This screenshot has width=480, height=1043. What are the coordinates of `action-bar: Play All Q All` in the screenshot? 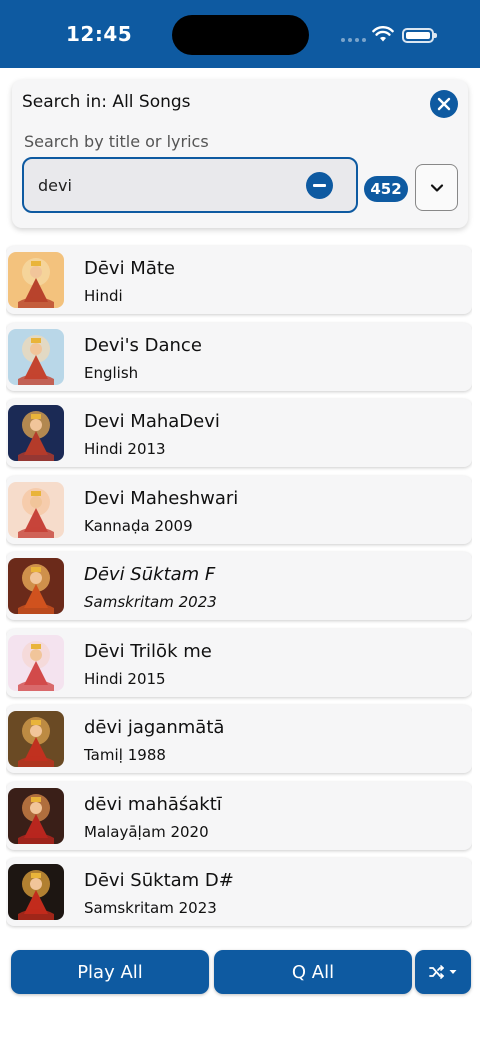 It's located at (240, 989).